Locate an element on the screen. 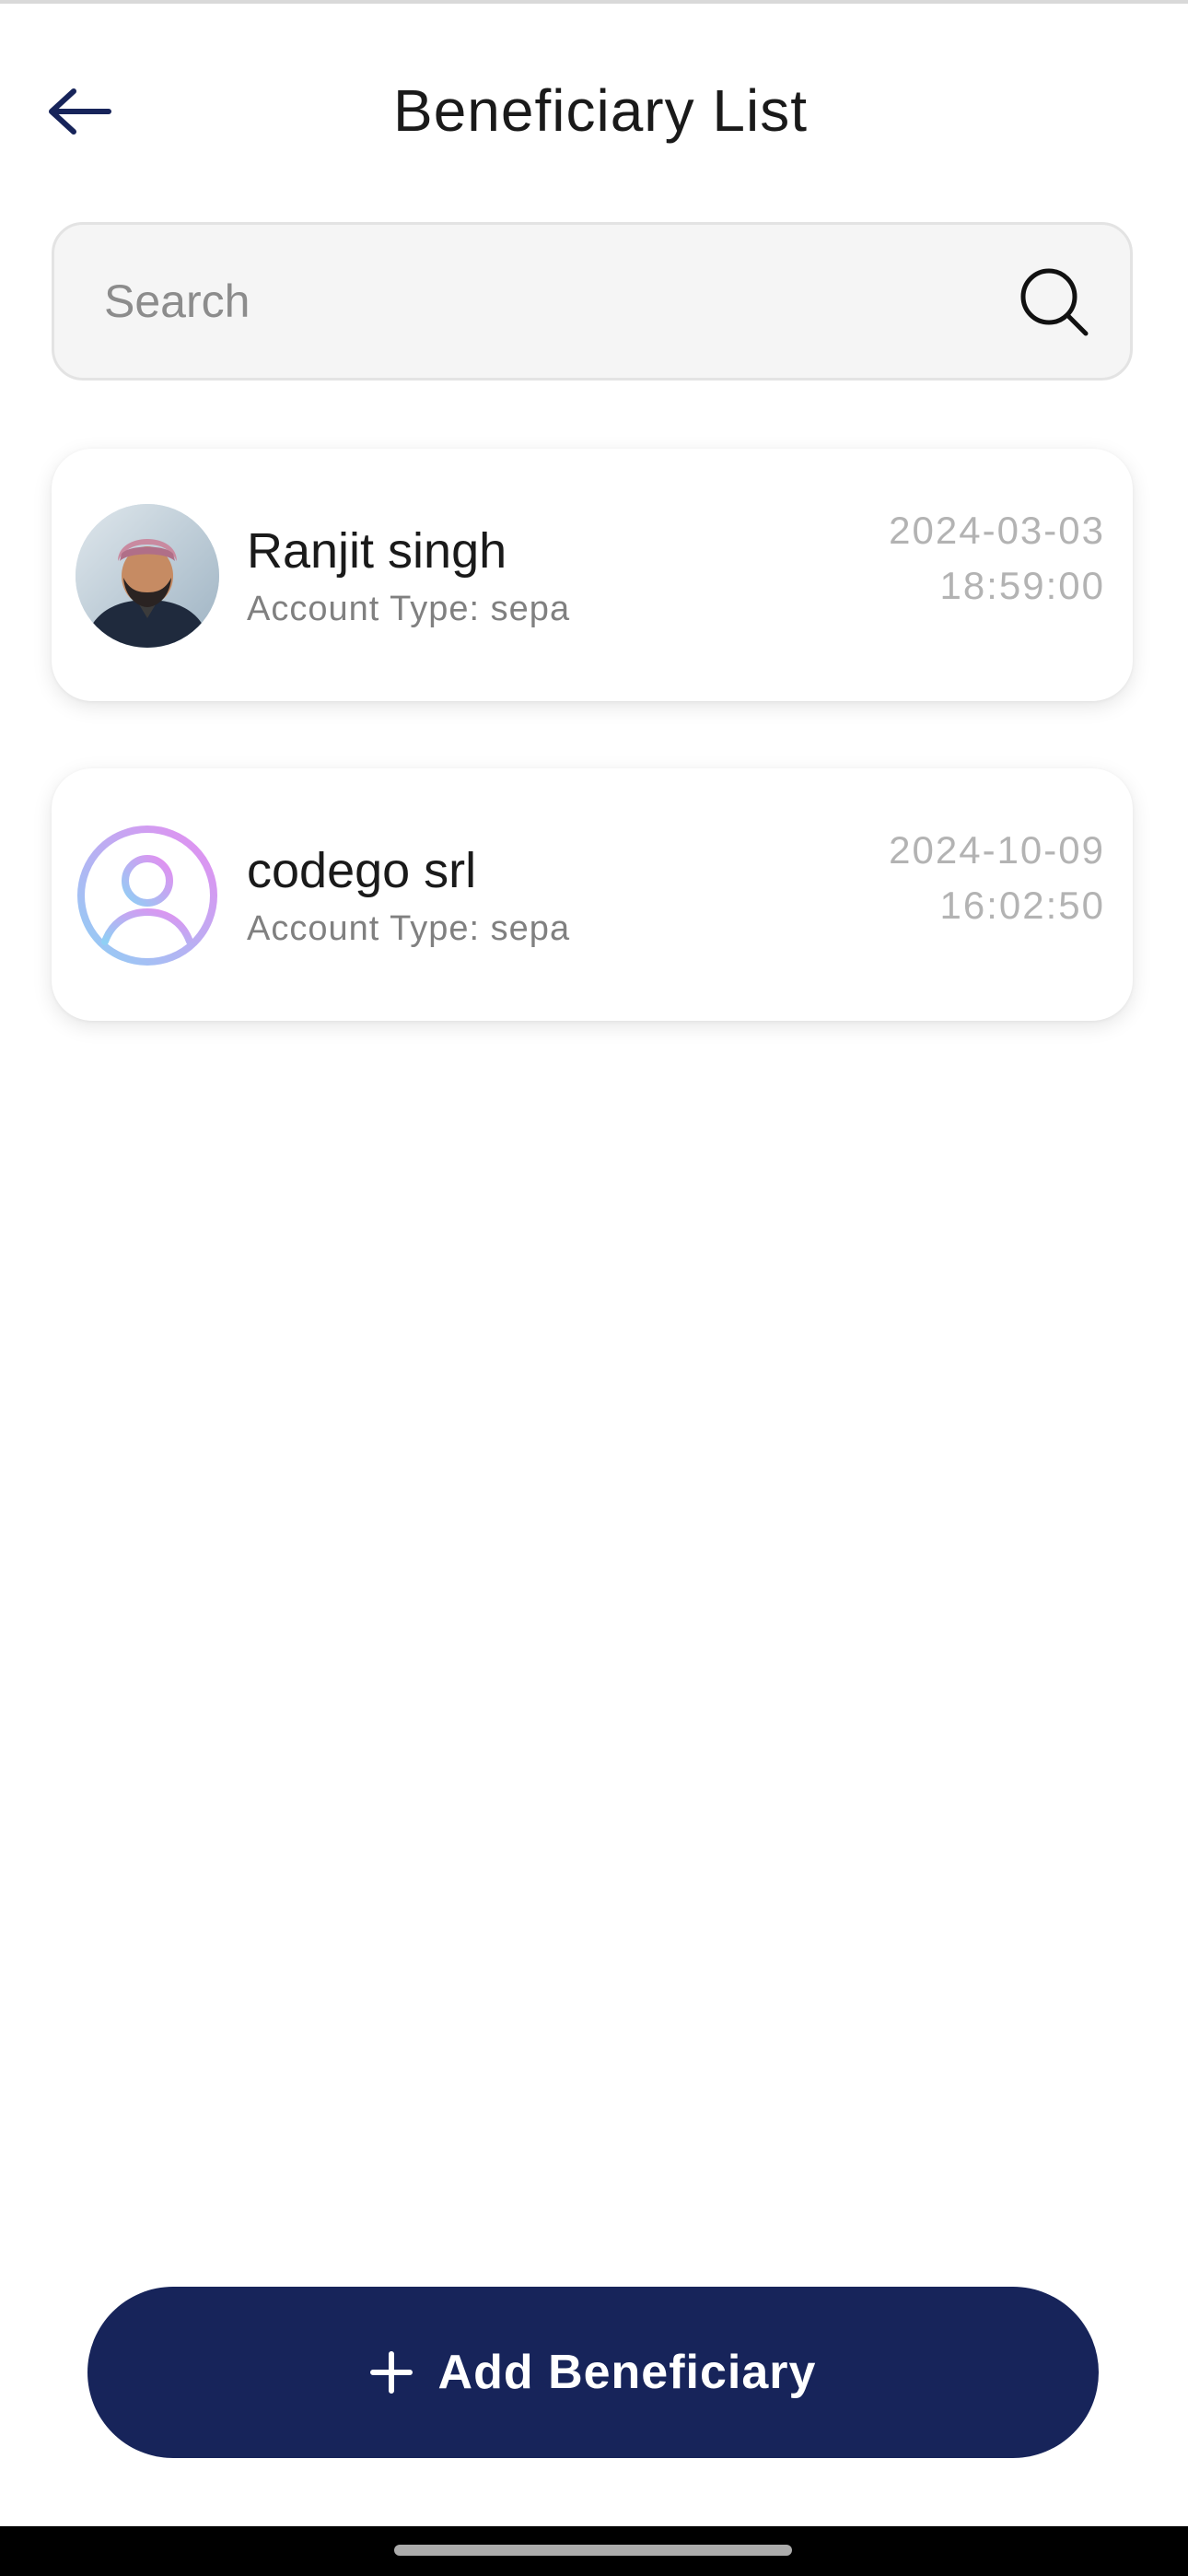 This screenshot has width=1188, height=2576. beneficiary-name: Ranjit singh is located at coordinates (377, 551).